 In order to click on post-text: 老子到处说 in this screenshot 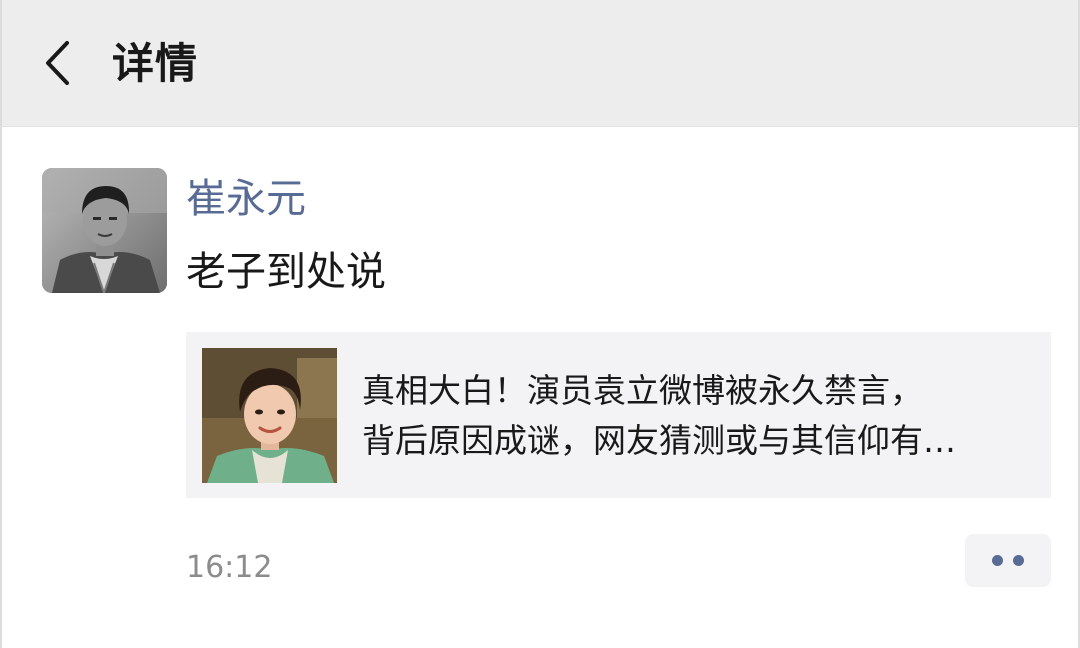, I will do `click(286, 272)`.